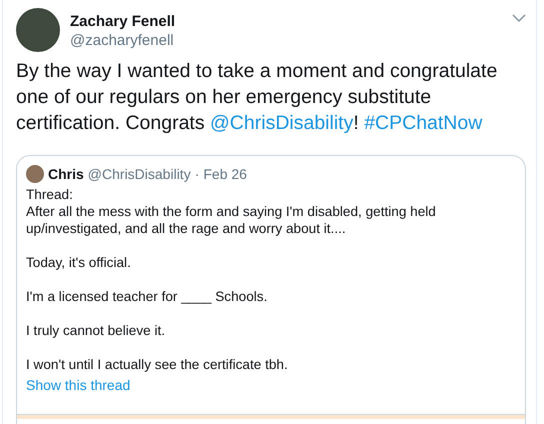 The width and height of the screenshot is (544, 424). What do you see at coordinates (147, 296) in the screenshot?
I see `quoted-text-line: I'm a licensed teacher for ____ Schools.` at bounding box center [147, 296].